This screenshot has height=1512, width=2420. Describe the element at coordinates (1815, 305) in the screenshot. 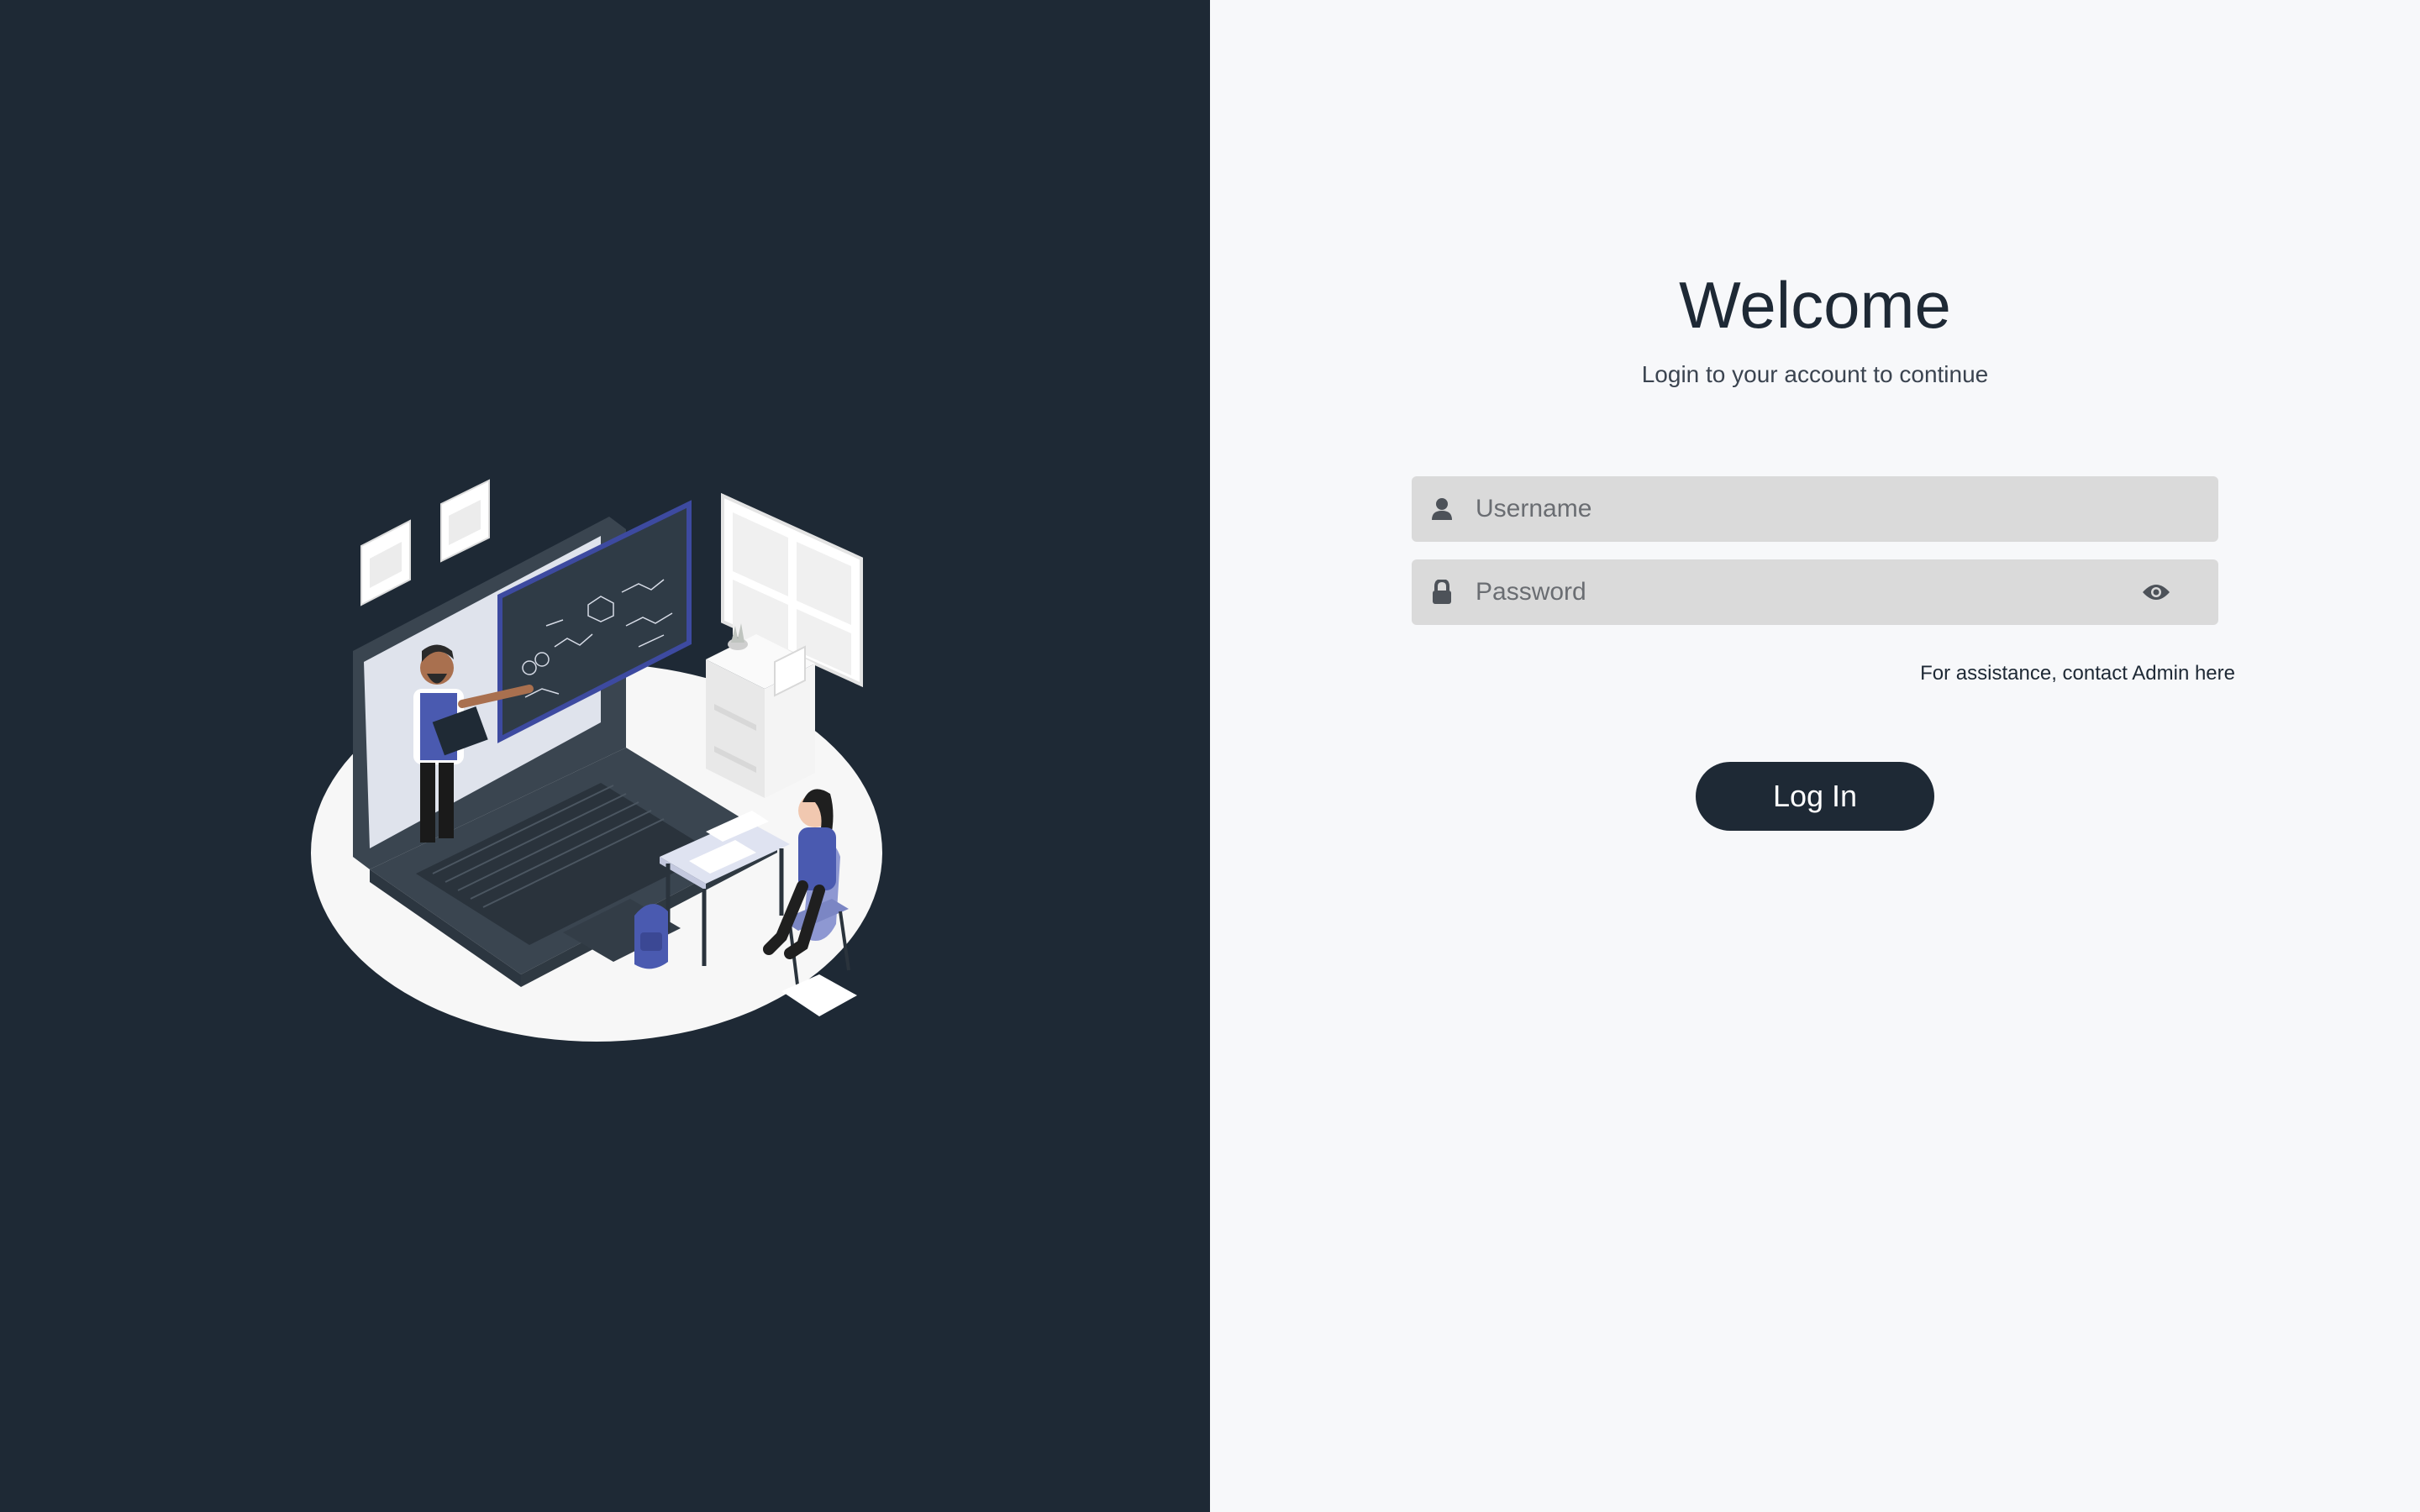

I see `welcome-title: Welcome` at that location.